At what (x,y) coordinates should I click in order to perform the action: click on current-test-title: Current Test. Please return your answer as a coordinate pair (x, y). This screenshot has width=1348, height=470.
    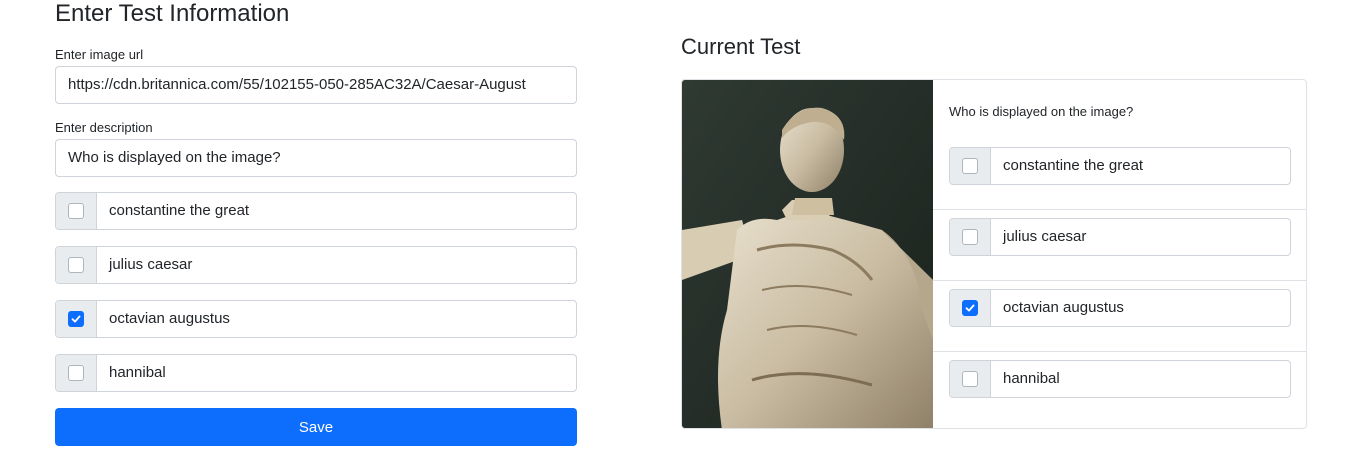
    Looking at the image, I should click on (741, 46).